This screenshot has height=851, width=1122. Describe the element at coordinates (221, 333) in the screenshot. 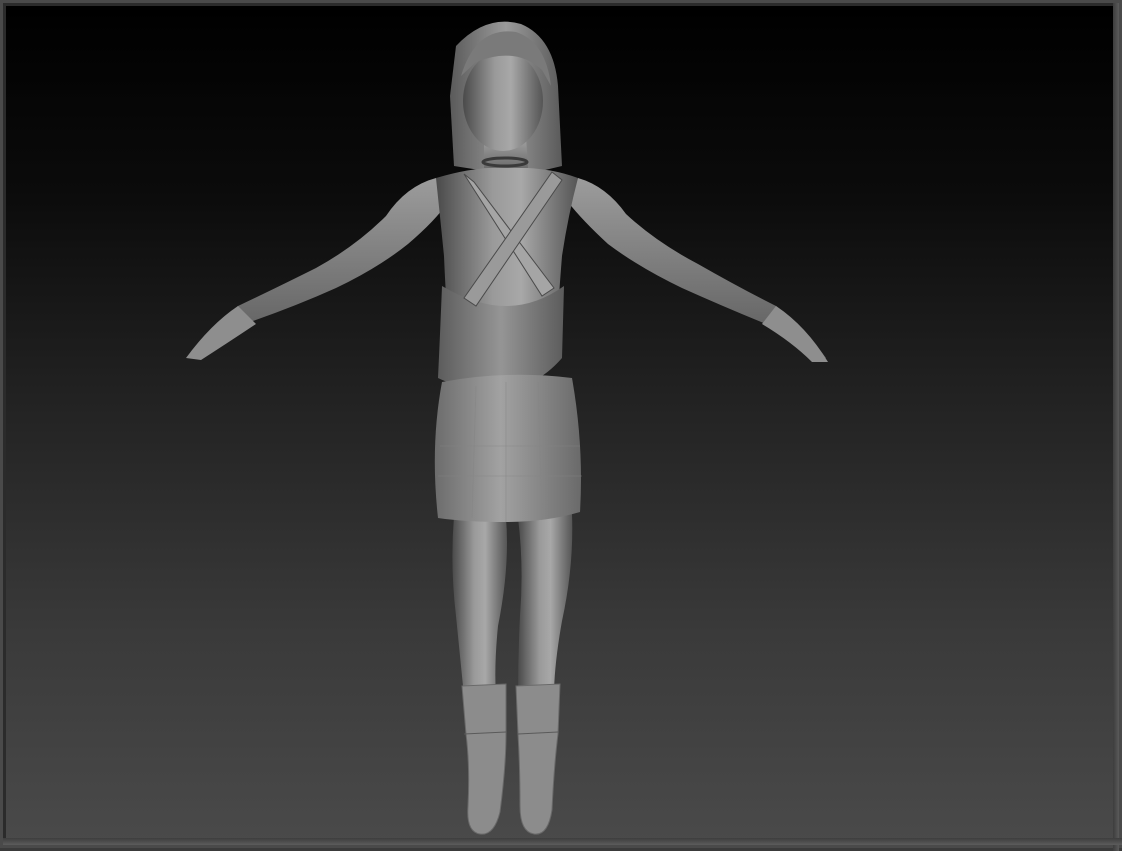

I see `left-hand-mesh` at that location.